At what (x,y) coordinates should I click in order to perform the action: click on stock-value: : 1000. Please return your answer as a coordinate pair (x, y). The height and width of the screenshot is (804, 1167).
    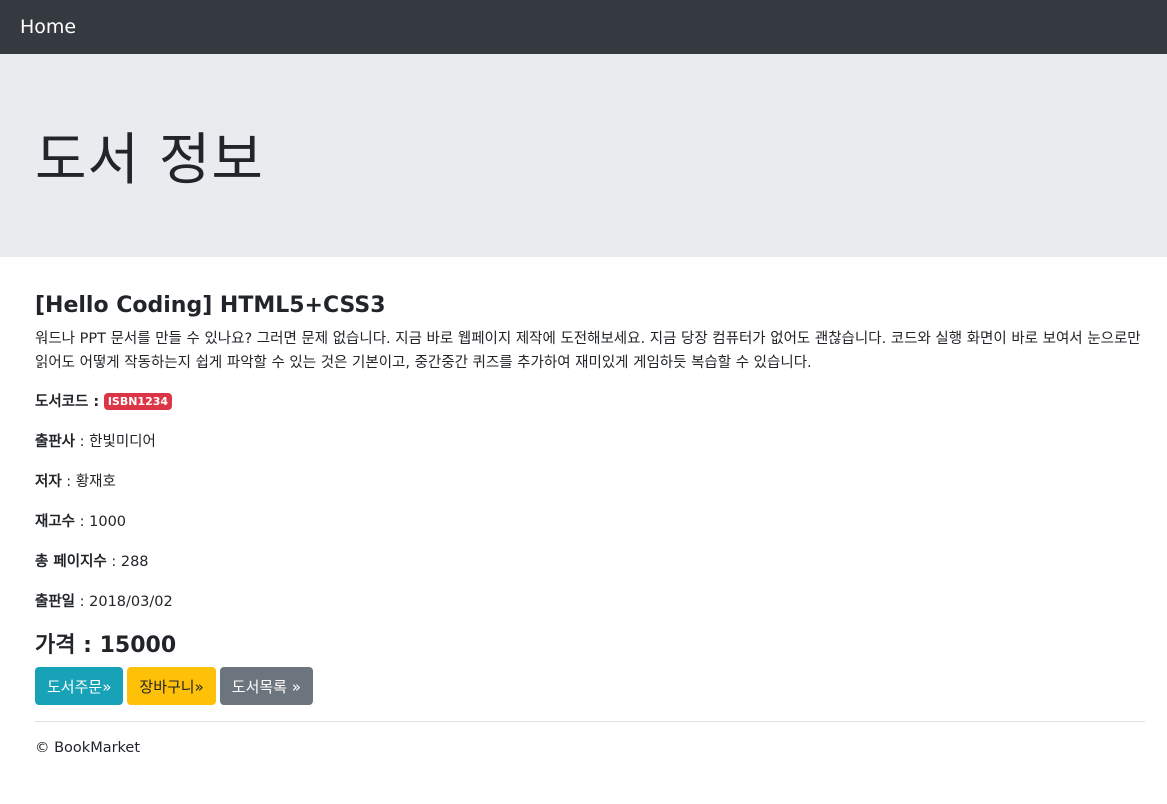
    Looking at the image, I should click on (101, 522).